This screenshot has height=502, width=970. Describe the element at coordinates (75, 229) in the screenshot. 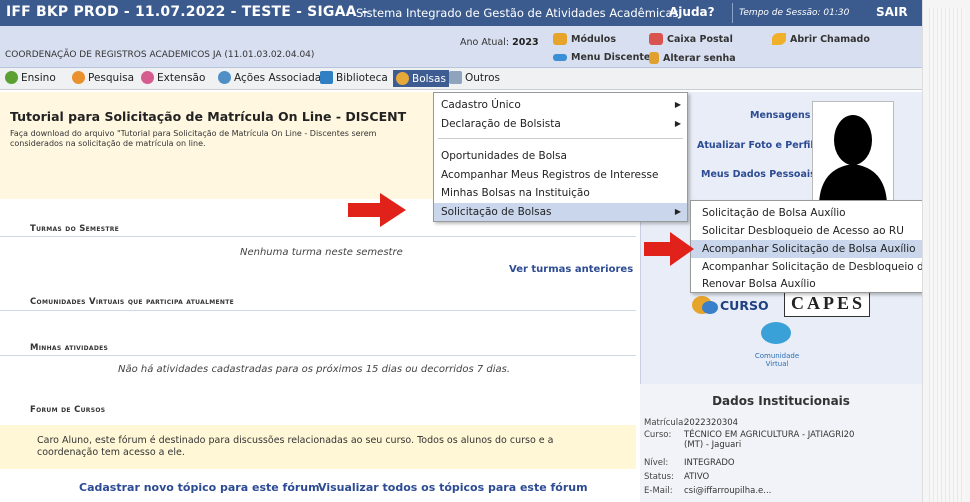

I see `turmas-section-title: Turmas do Semestre` at that location.